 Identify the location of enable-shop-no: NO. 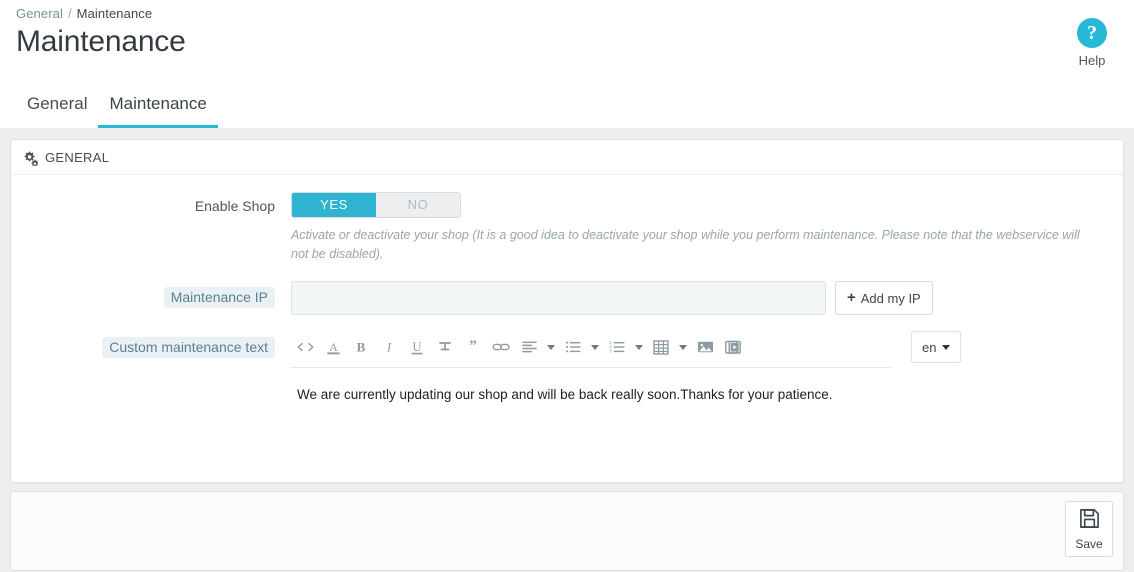
(418, 205).